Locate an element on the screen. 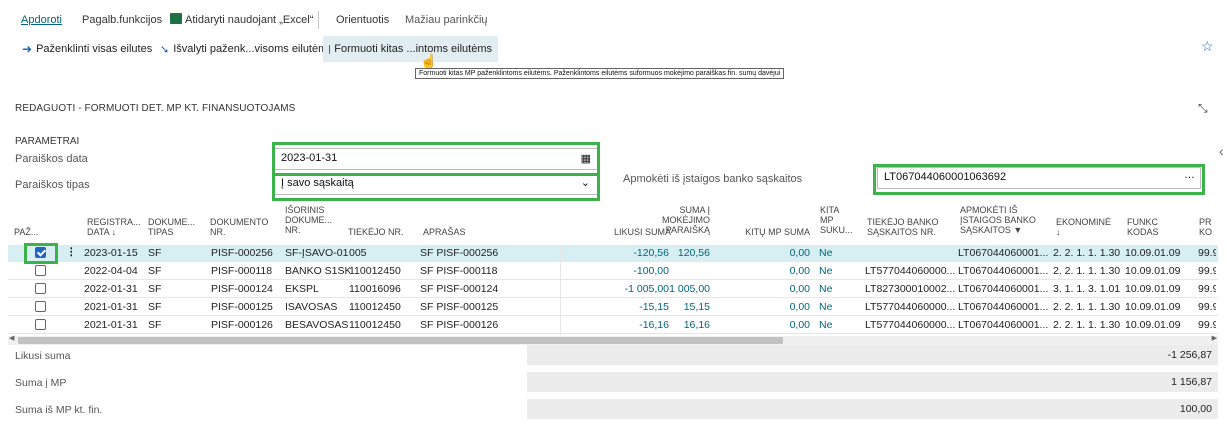  cell-mp-sum: 16,16 is located at coordinates (696, 325).